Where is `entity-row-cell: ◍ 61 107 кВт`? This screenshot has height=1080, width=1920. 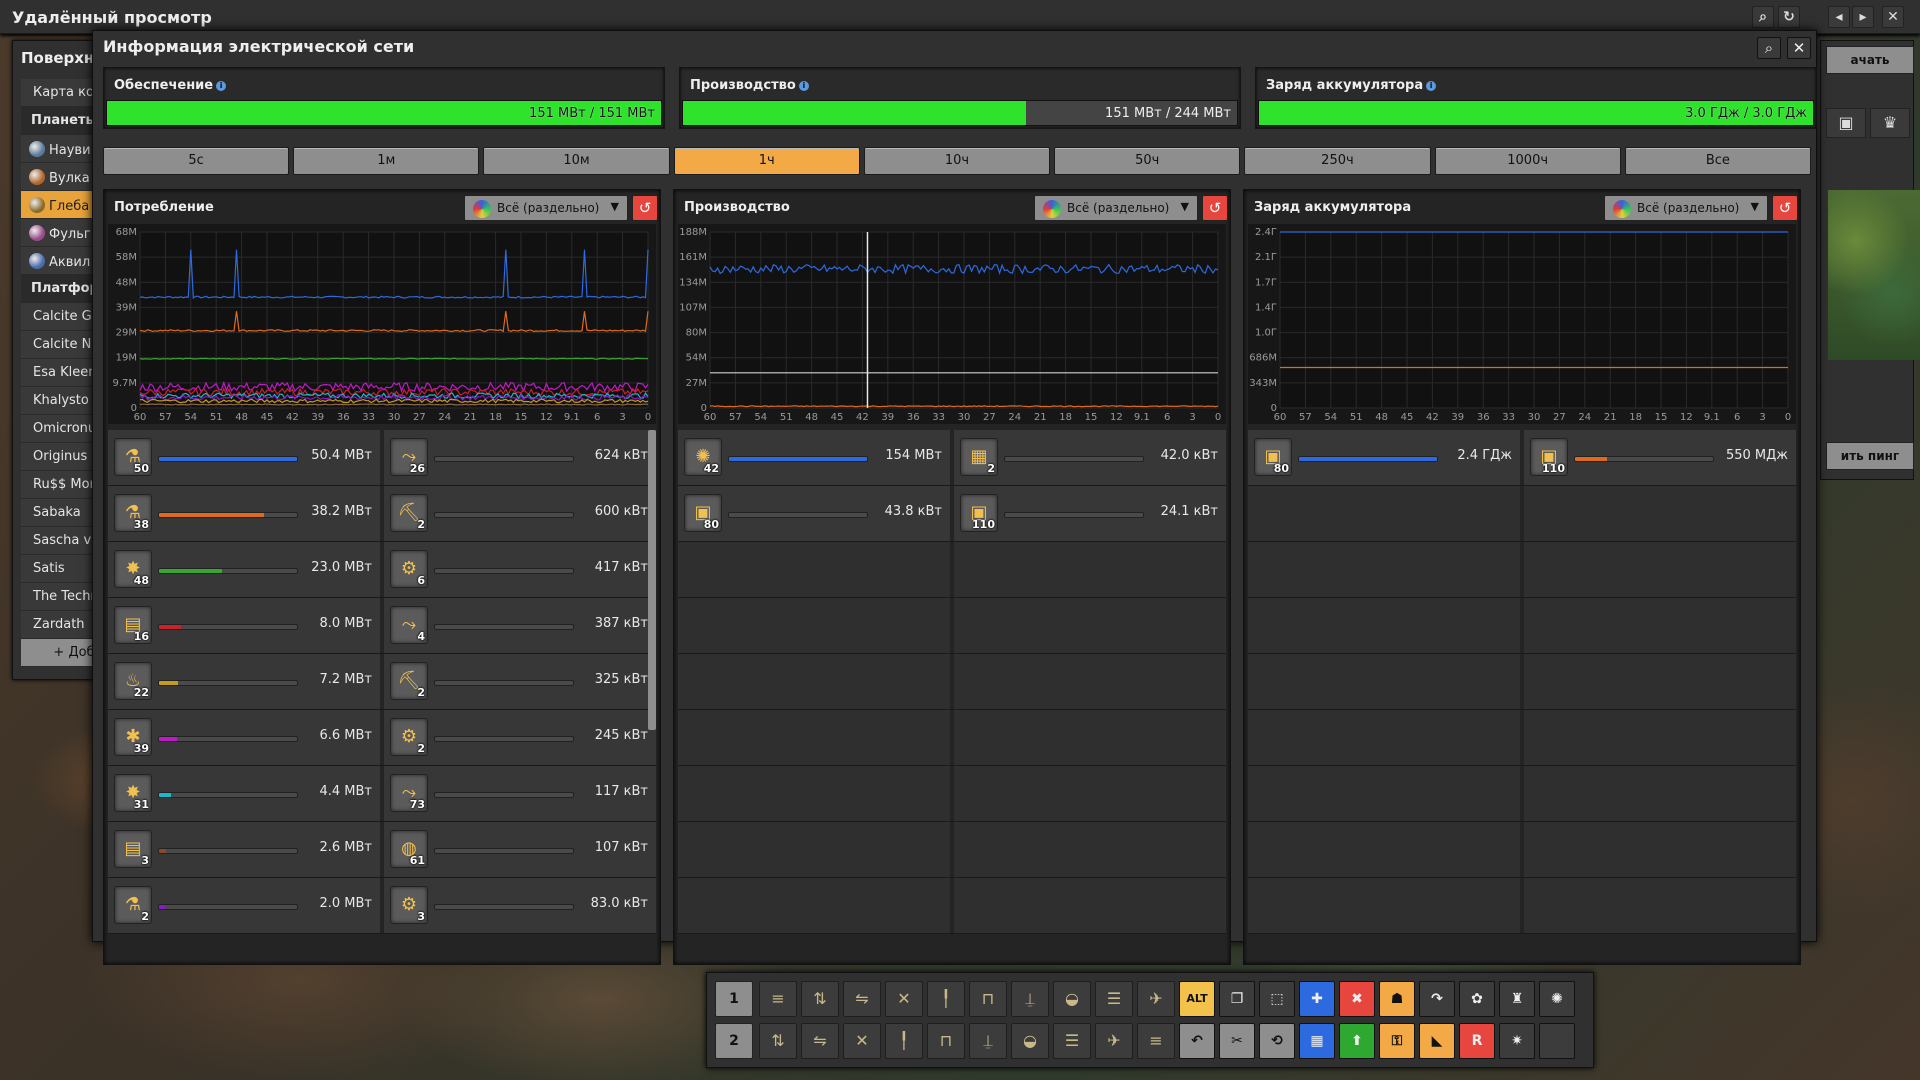
entity-row-cell: ◍ 61 107 кВт is located at coordinates (520, 849).